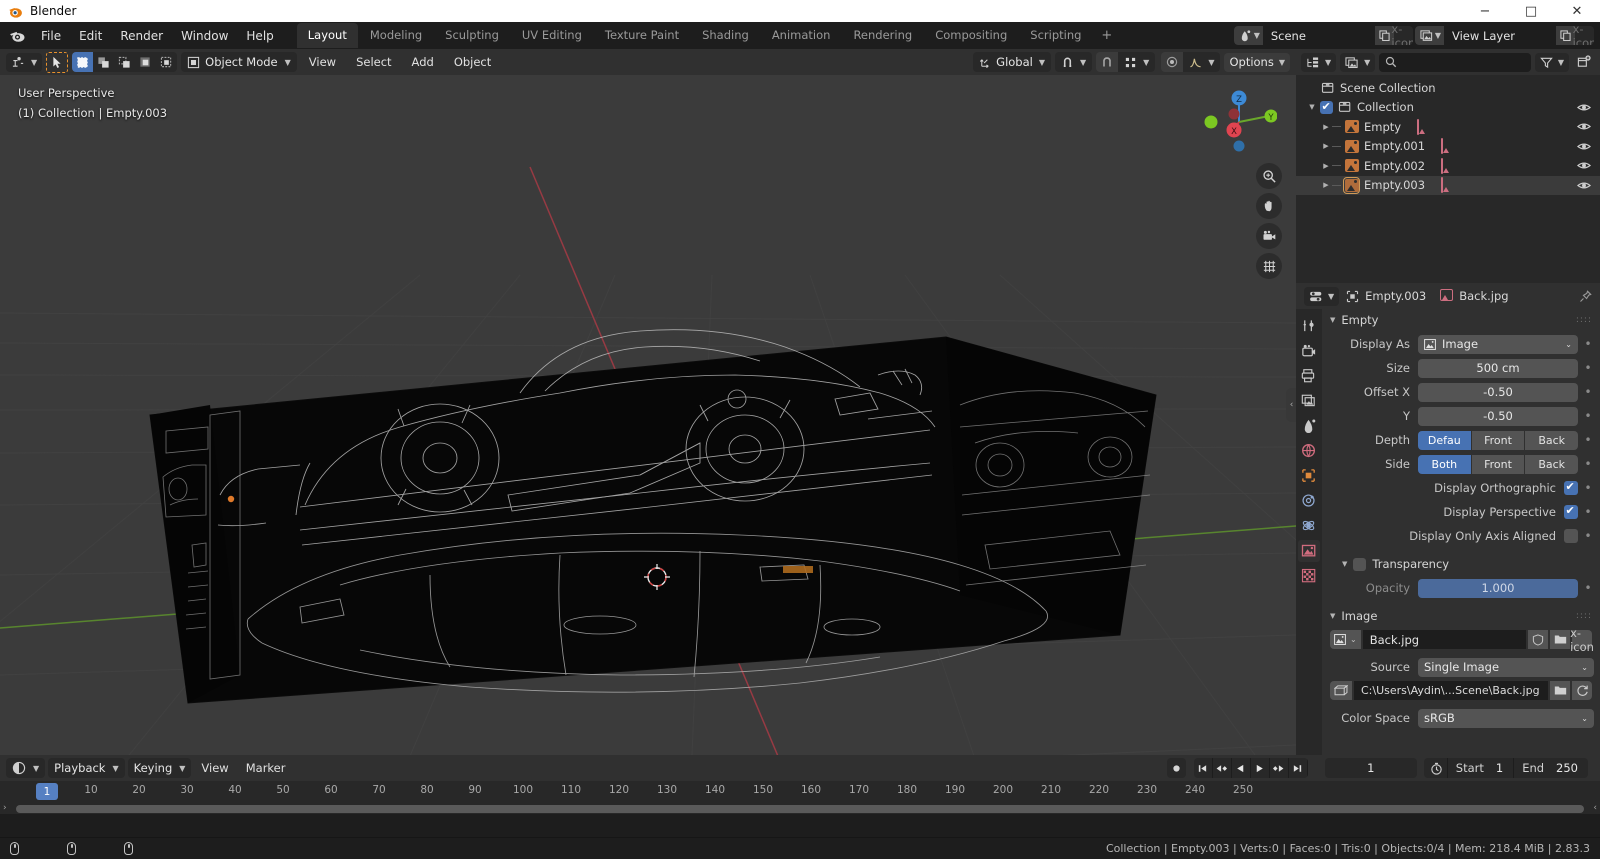 The width and height of the screenshot is (1600, 859). I want to click on unlink-view-layer-button: x-icon, so click(1583, 35).